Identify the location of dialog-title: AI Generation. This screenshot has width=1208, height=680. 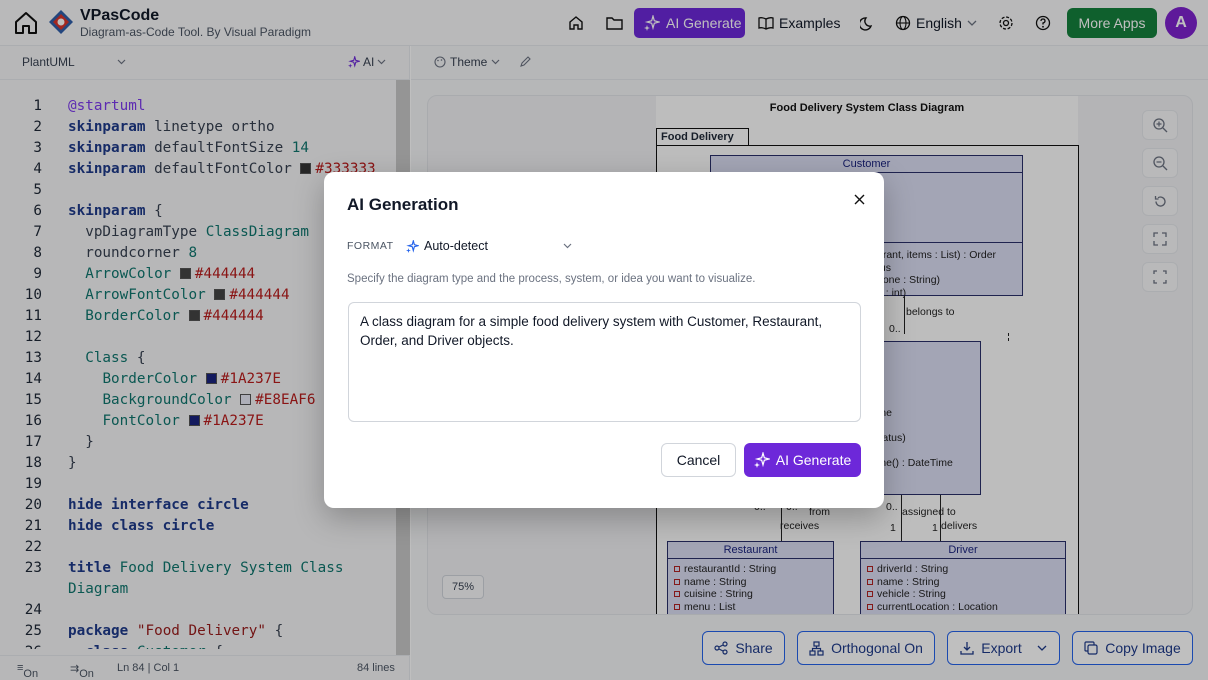
(403, 204).